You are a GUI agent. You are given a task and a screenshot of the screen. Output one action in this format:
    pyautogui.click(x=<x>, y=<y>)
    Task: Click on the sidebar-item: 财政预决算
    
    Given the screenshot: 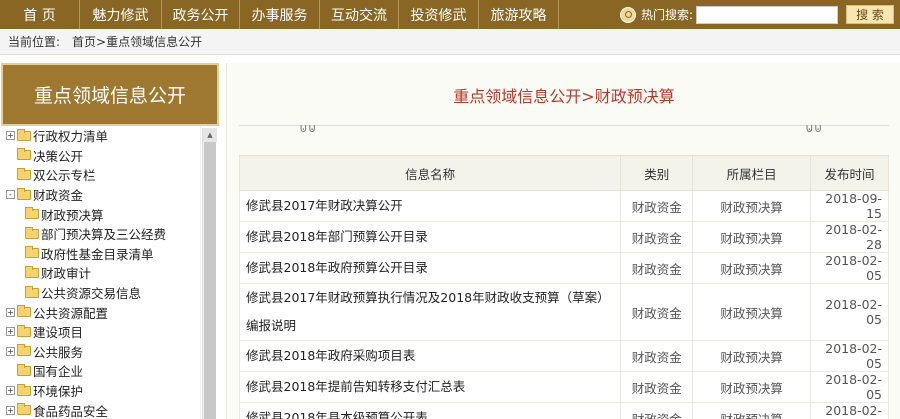 What is the action you would take?
    pyautogui.click(x=100, y=214)
    